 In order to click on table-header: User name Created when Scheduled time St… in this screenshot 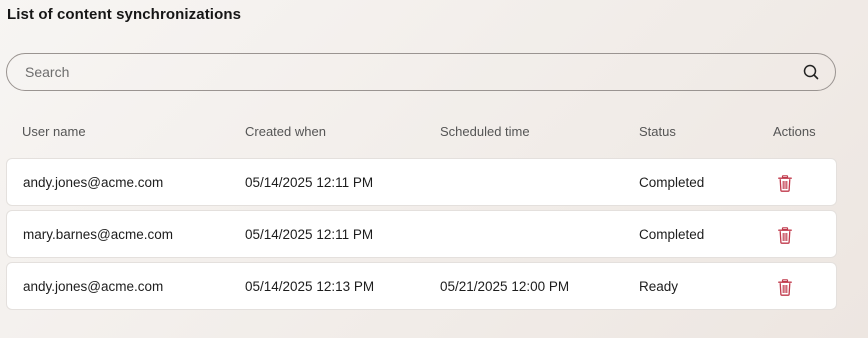, I will do `click(434, 133)`.